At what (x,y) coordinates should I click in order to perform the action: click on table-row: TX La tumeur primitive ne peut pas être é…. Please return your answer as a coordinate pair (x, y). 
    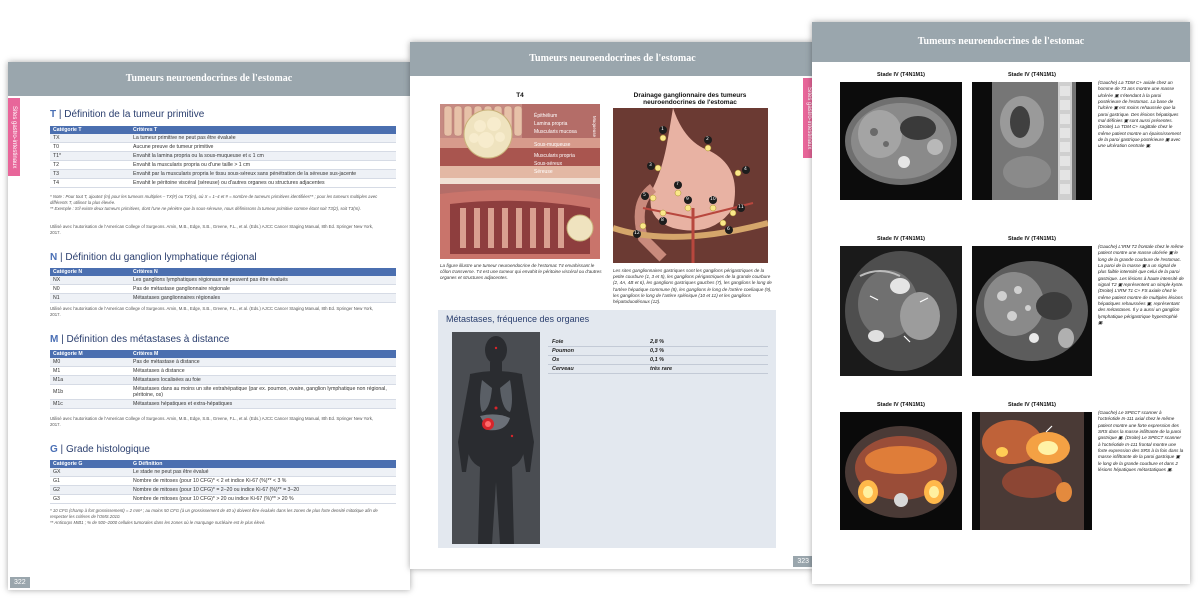
    Looking at the image, I should click on (223, 138).